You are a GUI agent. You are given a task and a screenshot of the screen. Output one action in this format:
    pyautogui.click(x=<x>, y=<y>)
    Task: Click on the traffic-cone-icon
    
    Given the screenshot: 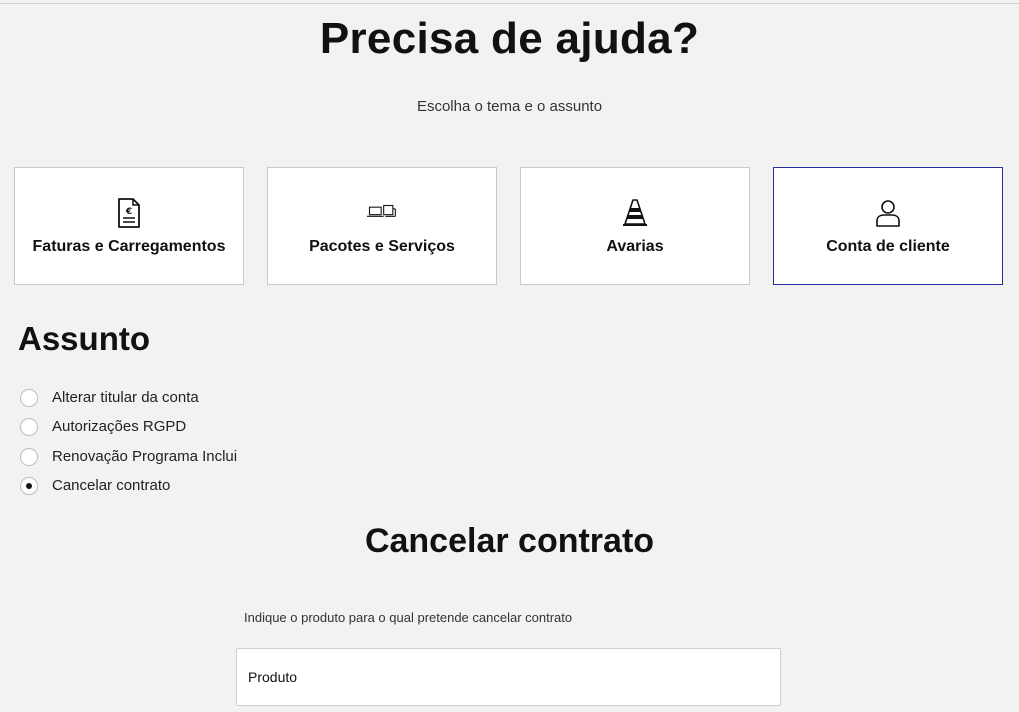 What is the action you would take?
    pyautogui.click(x=635, y=213)
    